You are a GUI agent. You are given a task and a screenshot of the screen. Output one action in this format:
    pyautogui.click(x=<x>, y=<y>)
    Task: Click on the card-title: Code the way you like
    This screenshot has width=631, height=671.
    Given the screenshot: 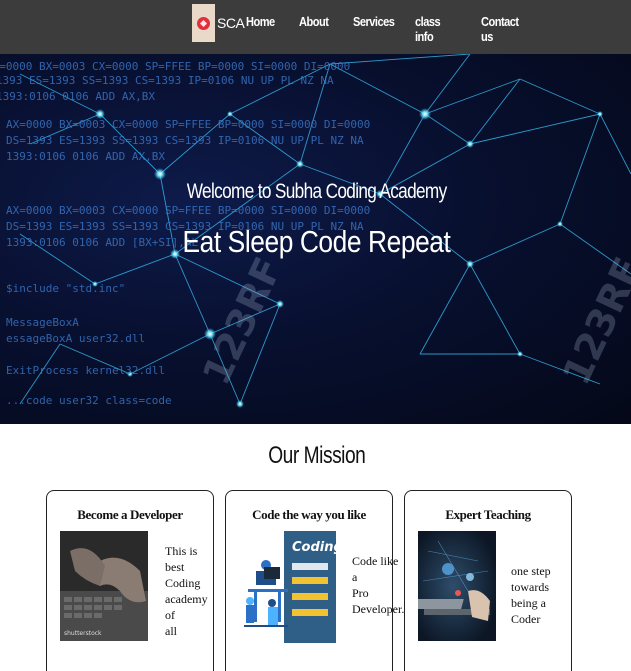 What is the action you would take?
    pyautogui.click(x=309, y=514)
    